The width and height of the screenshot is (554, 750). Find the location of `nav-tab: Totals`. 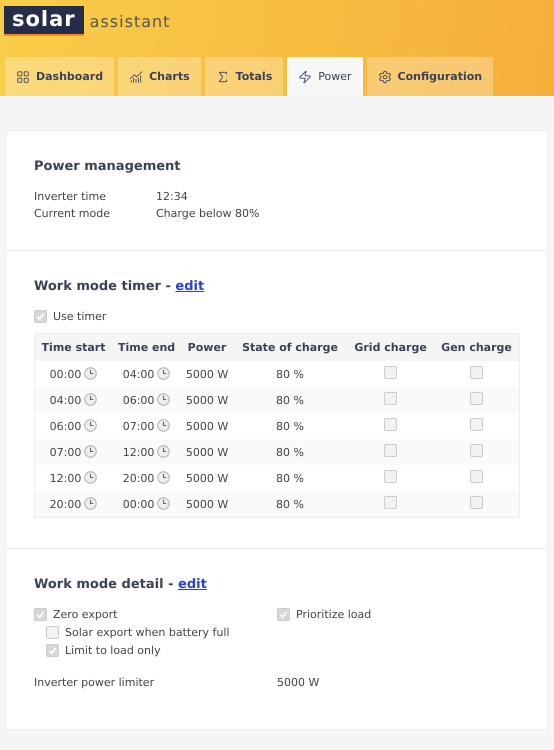

nav-tab: Totals is located at coordinates (244, 76).